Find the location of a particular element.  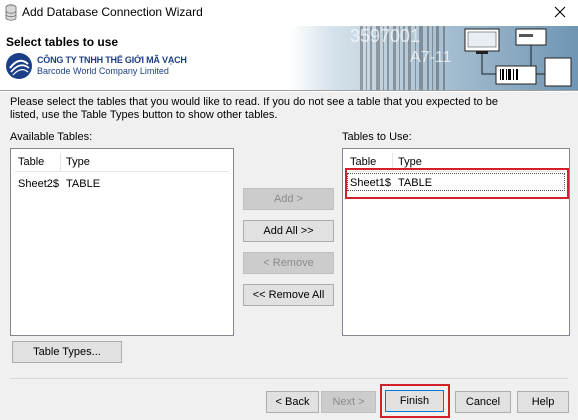

brand-name: CÔNG TY TNHH THẾ GIỚI MÃ VẠCH is located at coordinates (112, 60).